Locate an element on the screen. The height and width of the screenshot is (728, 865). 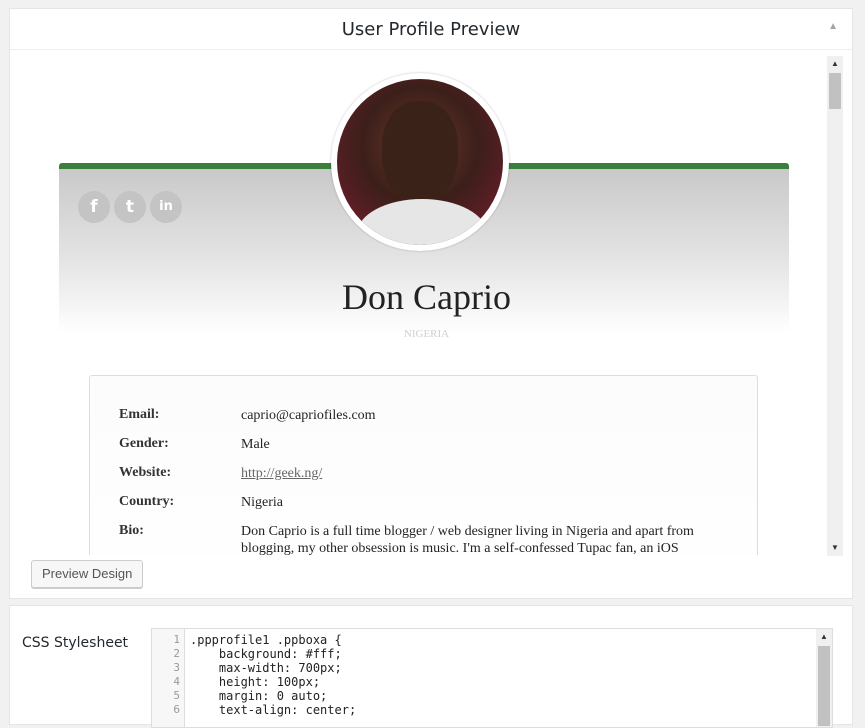
detail-label: Bio: is located at coordinates (131, 530).